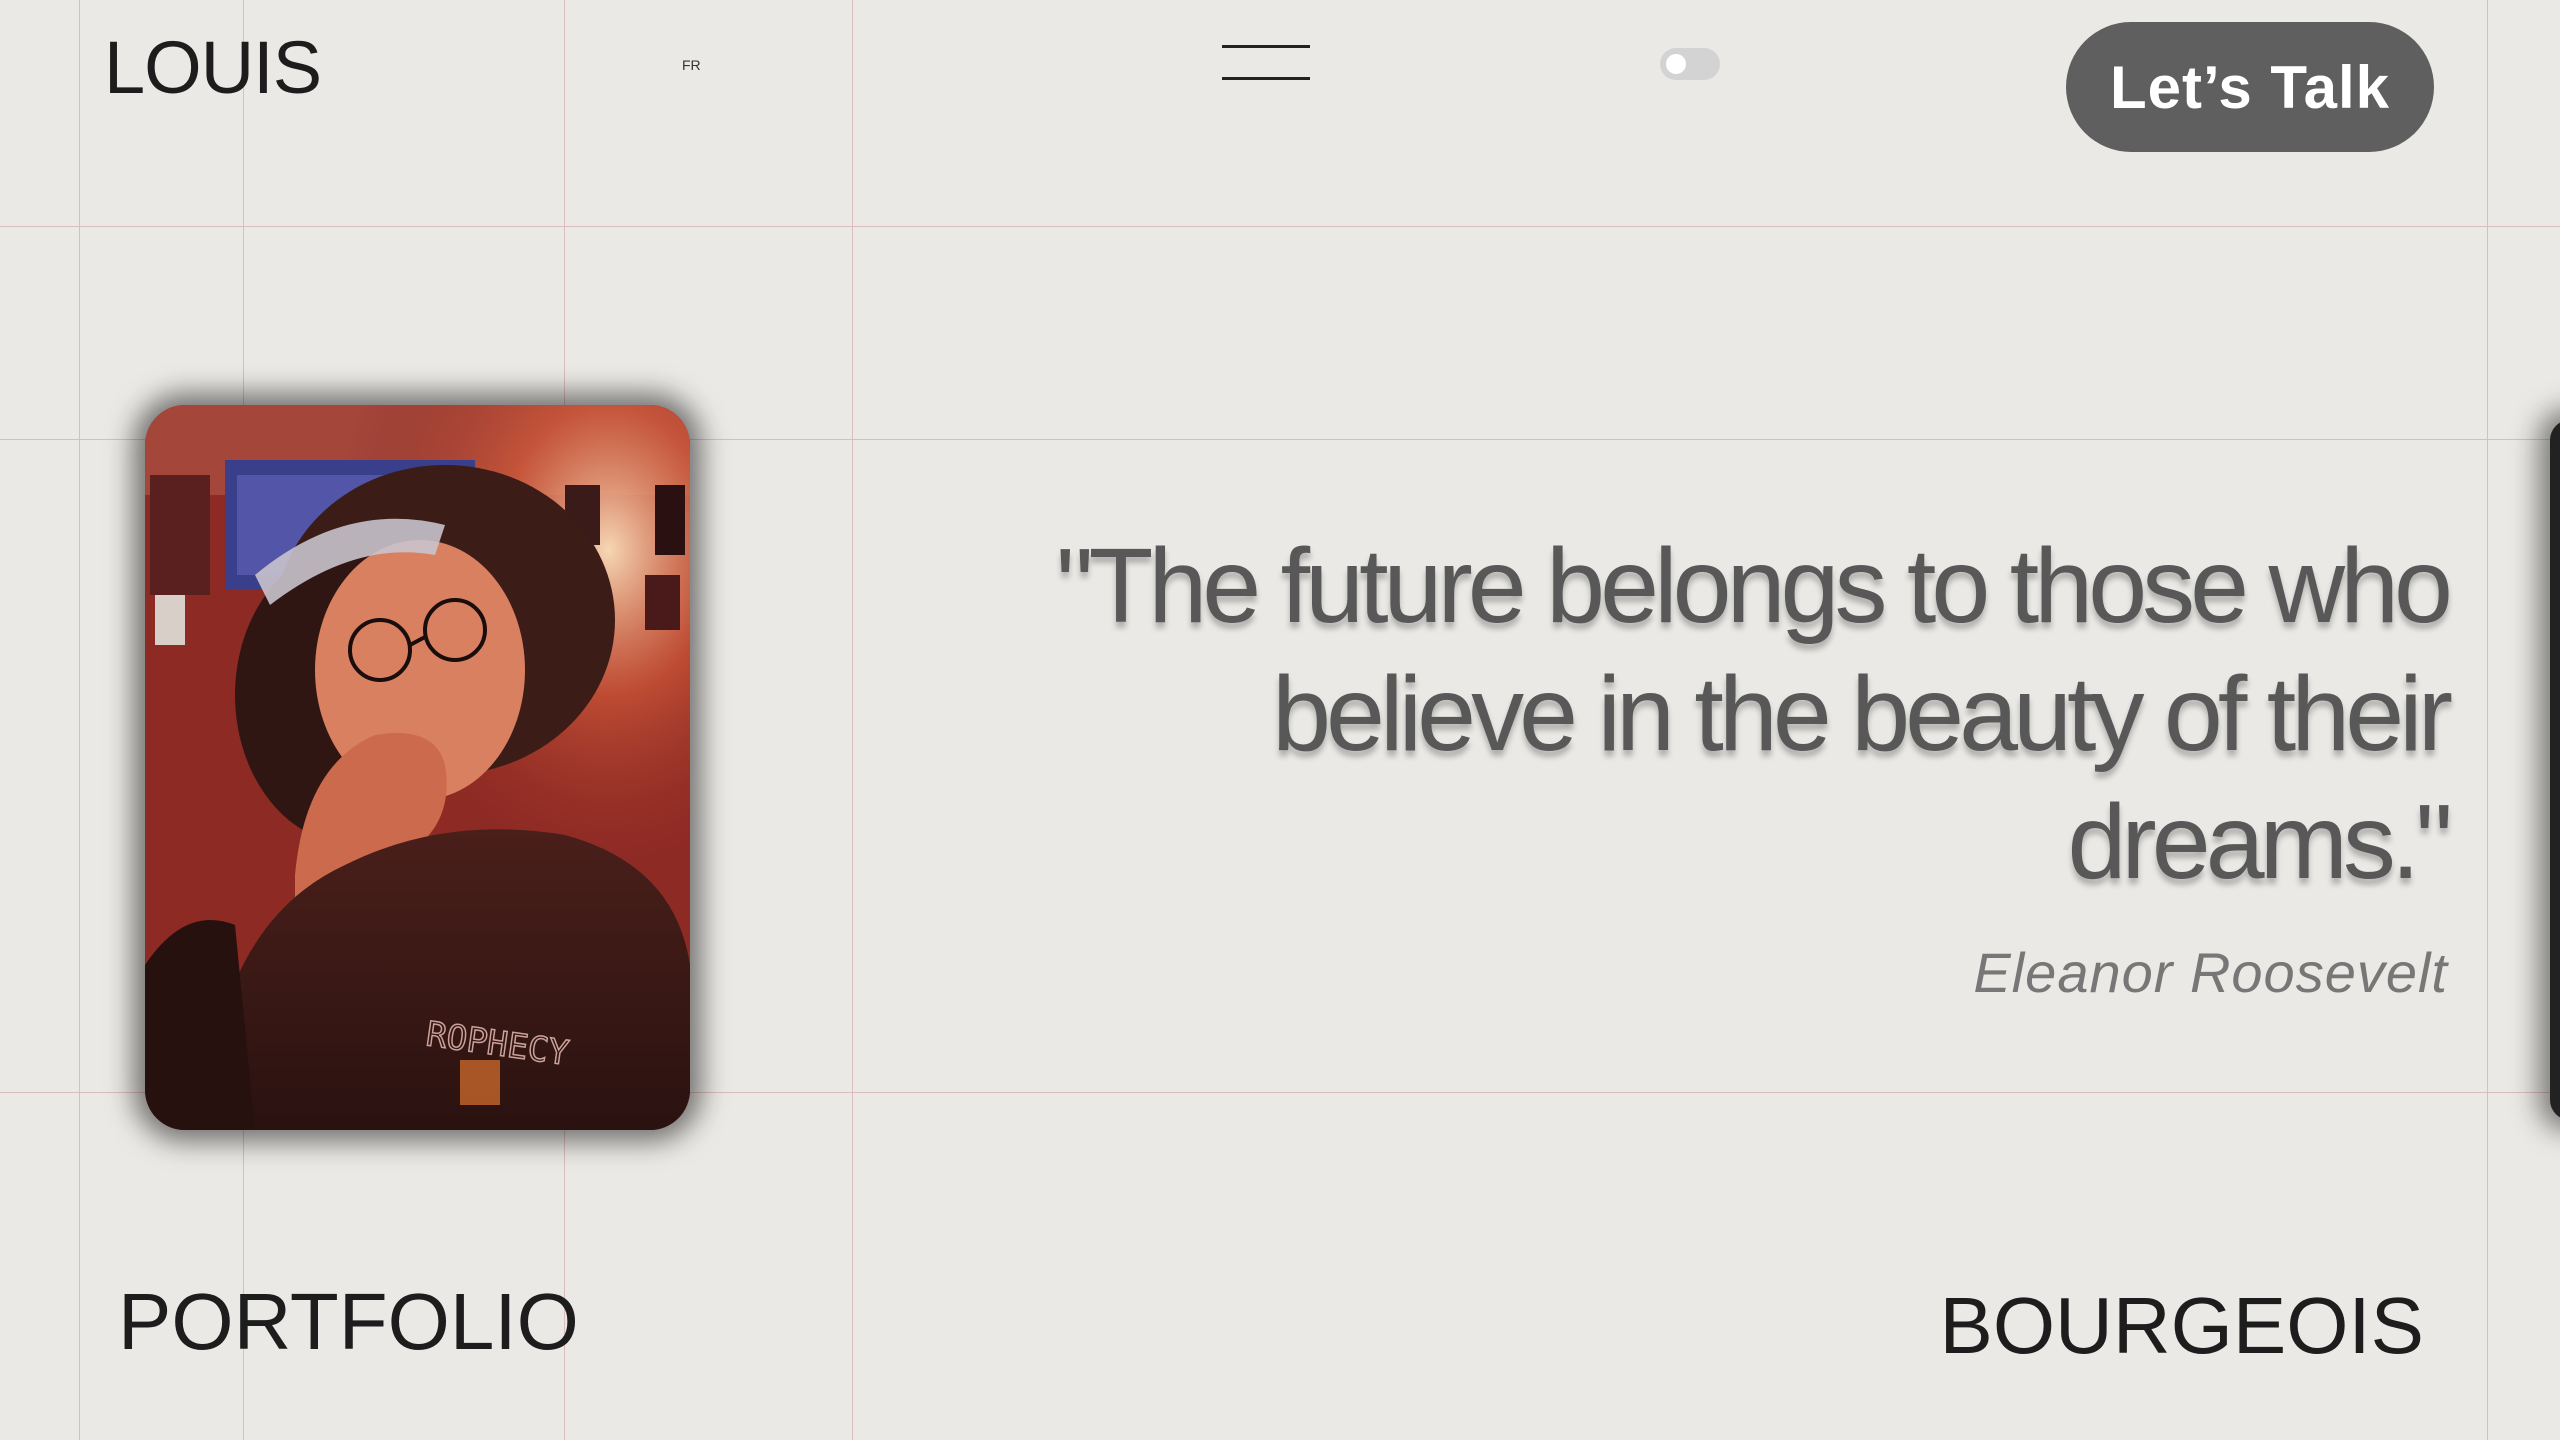 Image resolution: width=2560 pixels, height=1440 pixels. What do you see at coordinates (2555, 770) in the screenshot?
I see `next-card-edge` at bounding box center [2555, 770].